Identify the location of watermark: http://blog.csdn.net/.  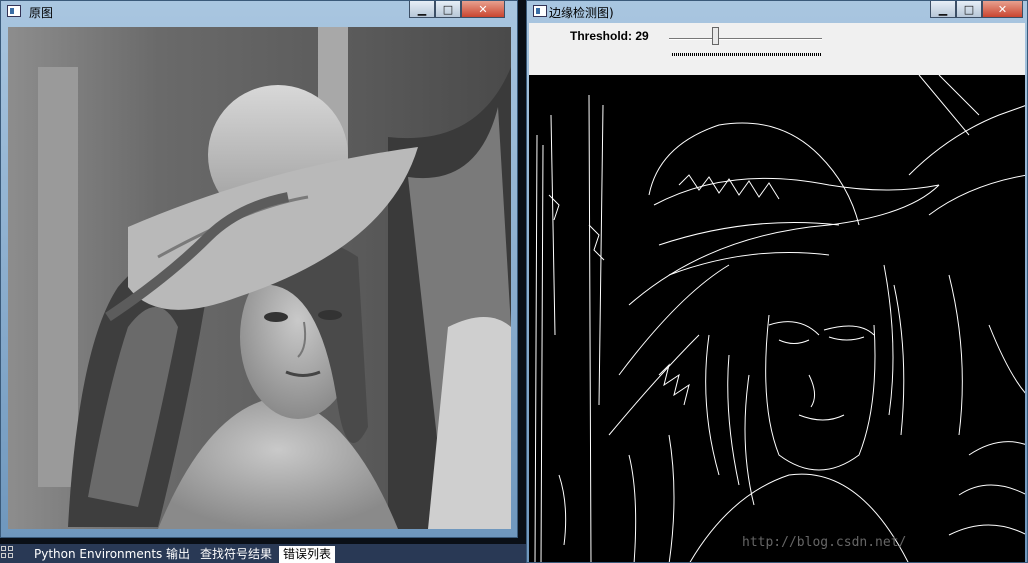
(824, 542).